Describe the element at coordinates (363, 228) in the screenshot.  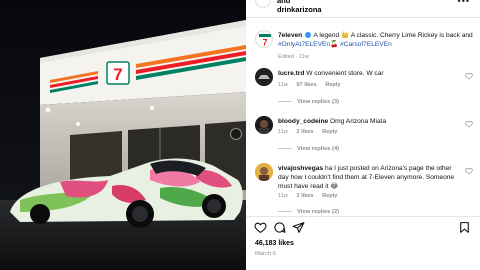
I see `post-action-bar` at that location.